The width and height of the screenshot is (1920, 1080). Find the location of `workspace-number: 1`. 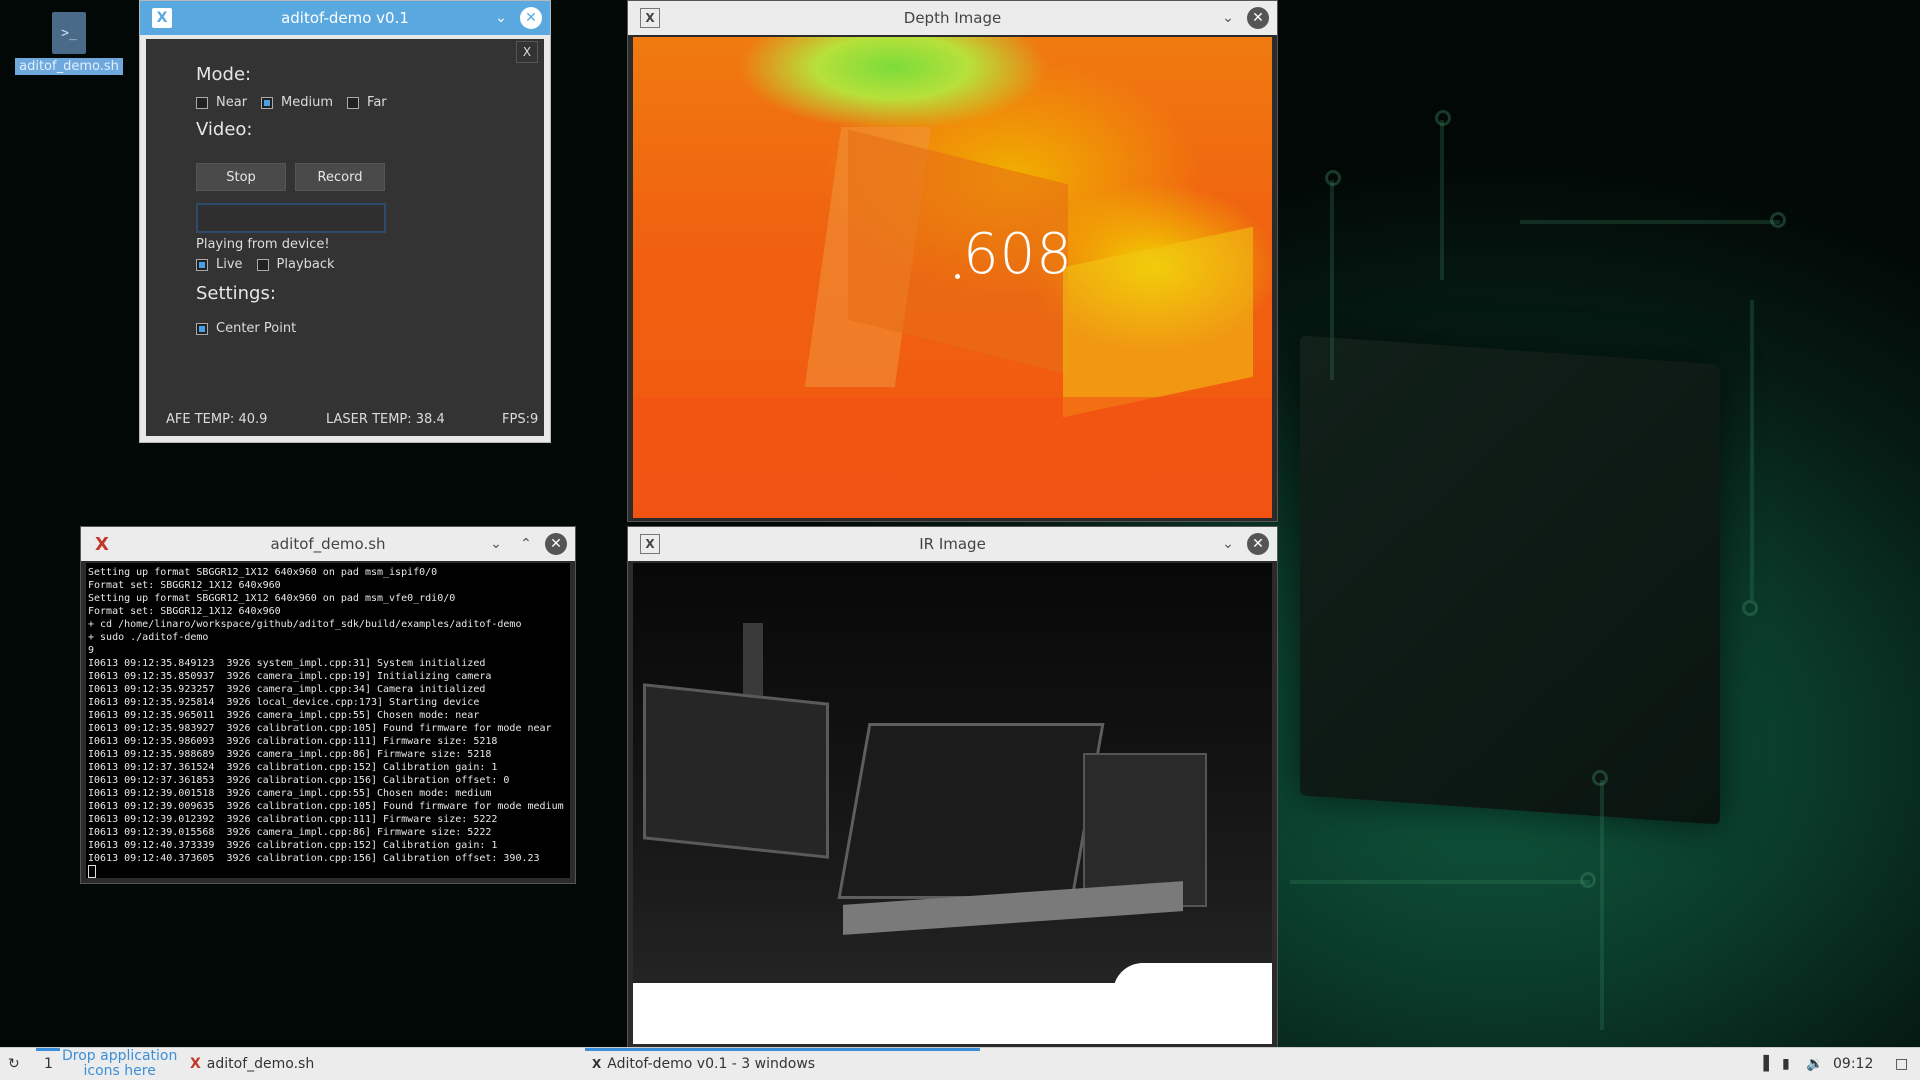

workspace-number: 1 is located at coordinates (48, 1064).